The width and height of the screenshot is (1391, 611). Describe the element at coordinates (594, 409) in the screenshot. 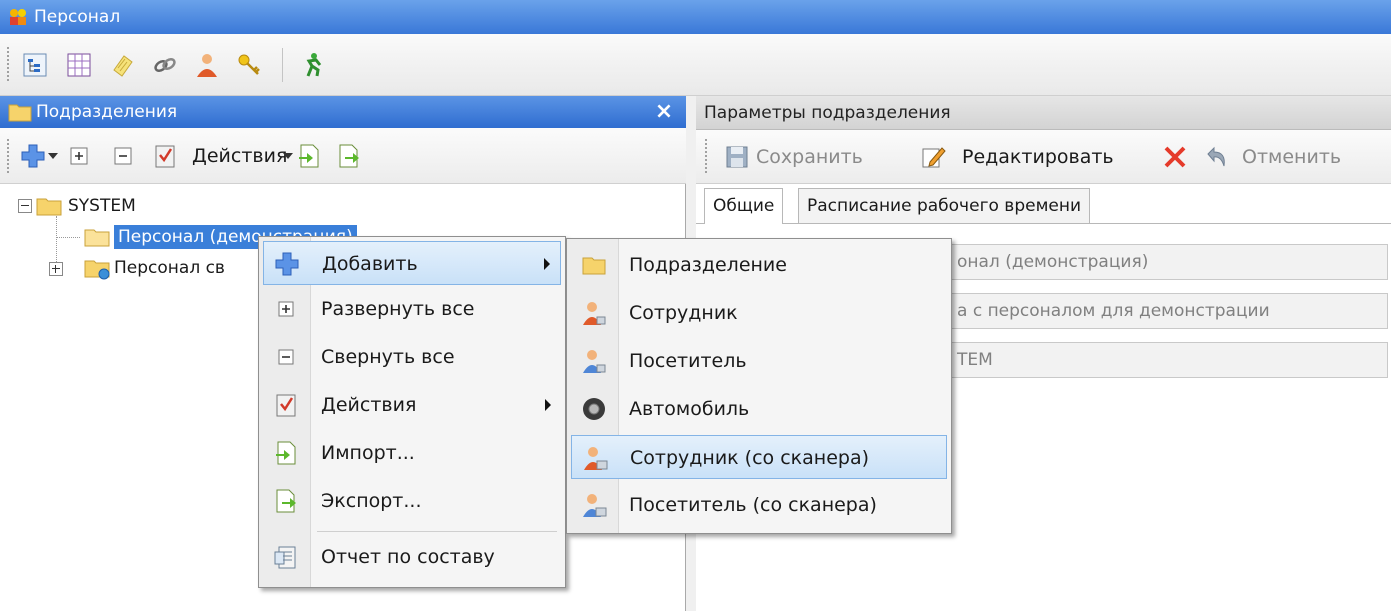

I see `car-wheel-icon` at that location.